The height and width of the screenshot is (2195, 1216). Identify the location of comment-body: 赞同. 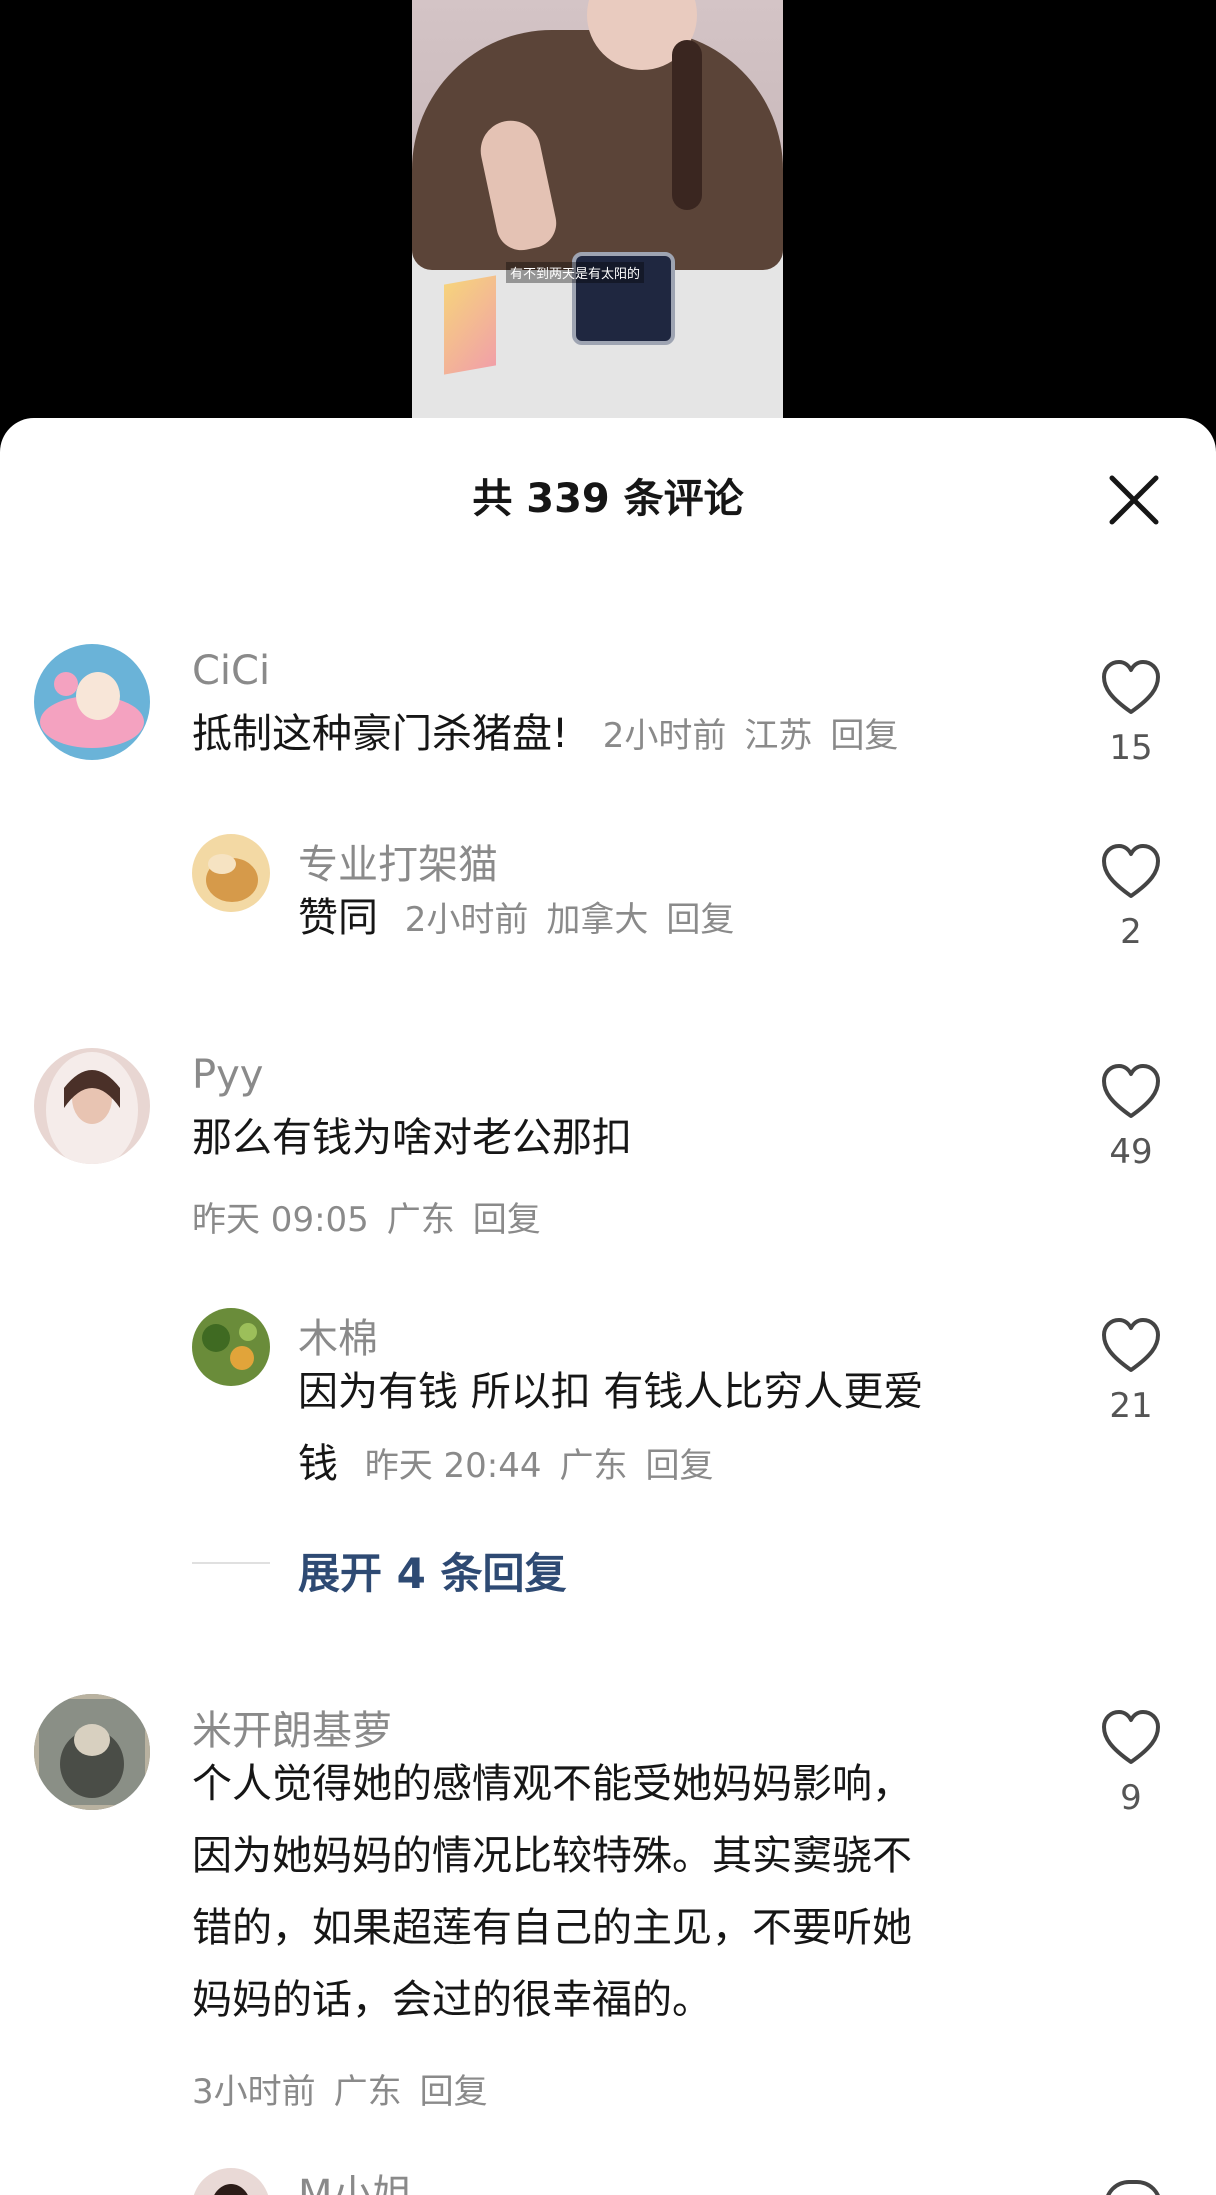
(338, 918).